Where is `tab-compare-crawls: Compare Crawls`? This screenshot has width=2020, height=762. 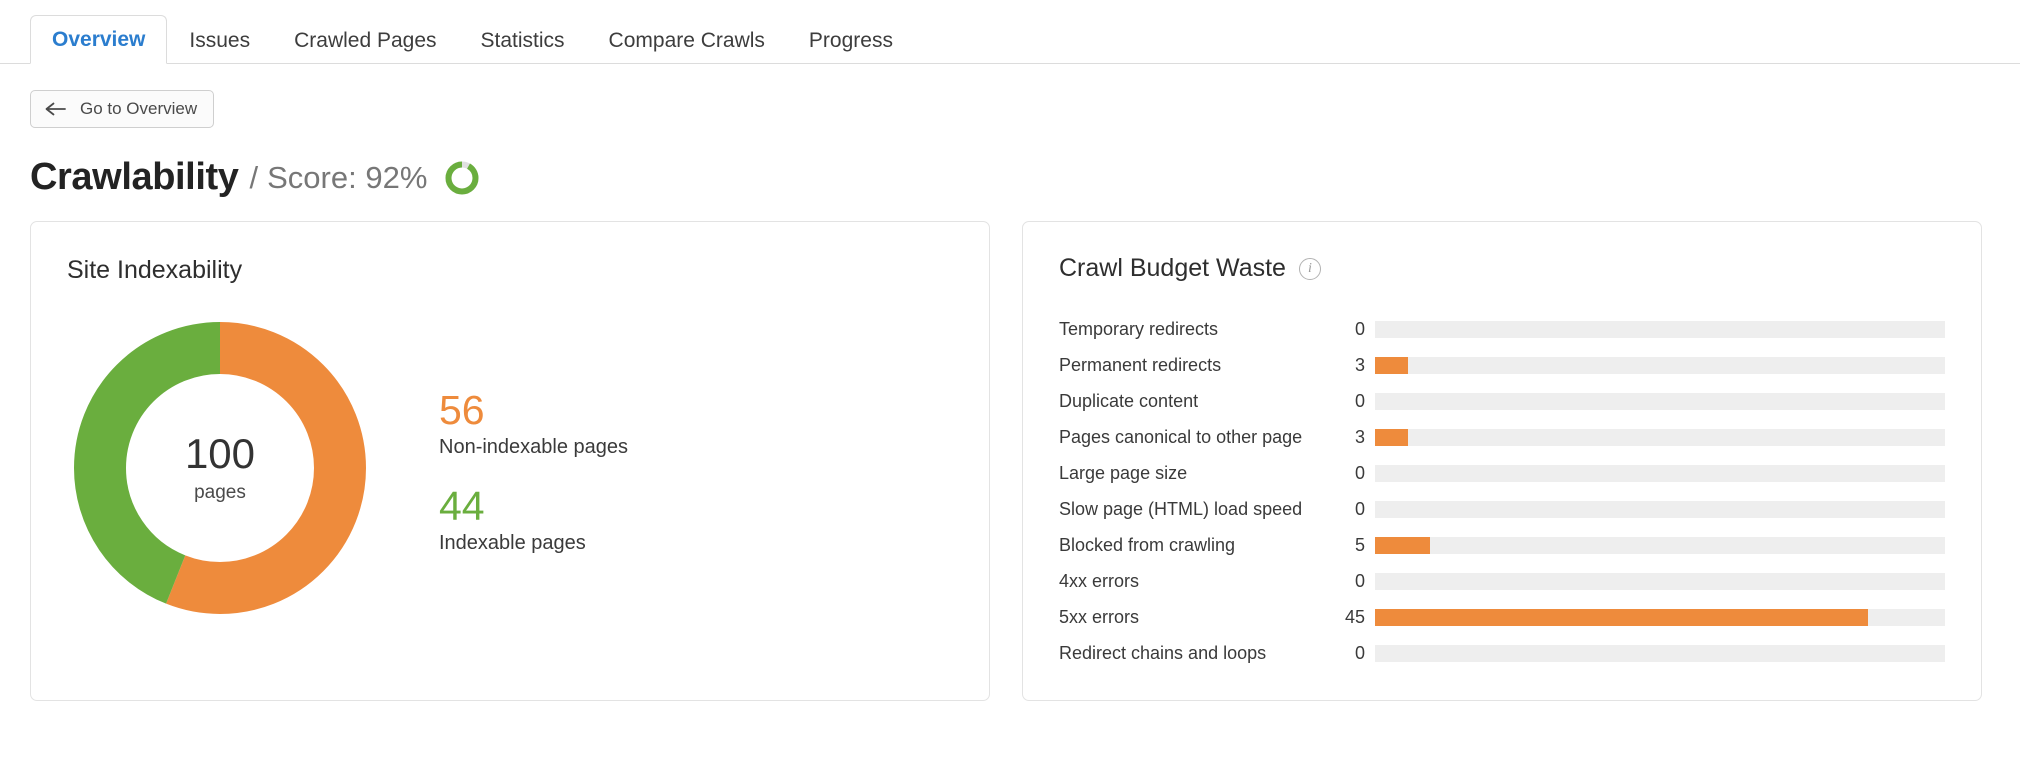
tab-compare-crawls: Compare Crawls is located at coordinates (687, 40).